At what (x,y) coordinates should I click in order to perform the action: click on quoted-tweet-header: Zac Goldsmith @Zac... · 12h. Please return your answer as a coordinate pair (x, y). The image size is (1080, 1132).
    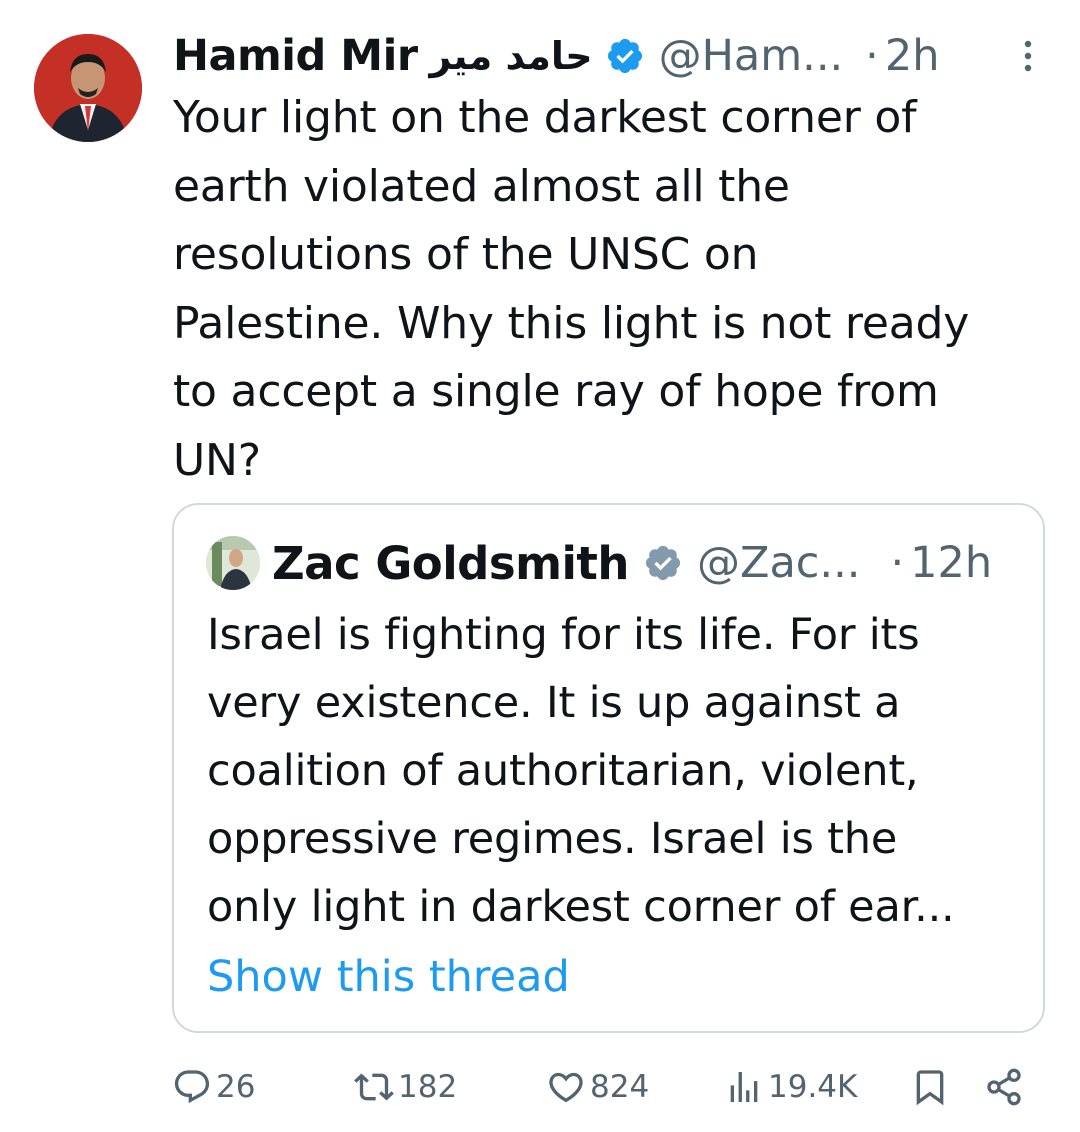
    Looking at the image, I should click on (609, 563).